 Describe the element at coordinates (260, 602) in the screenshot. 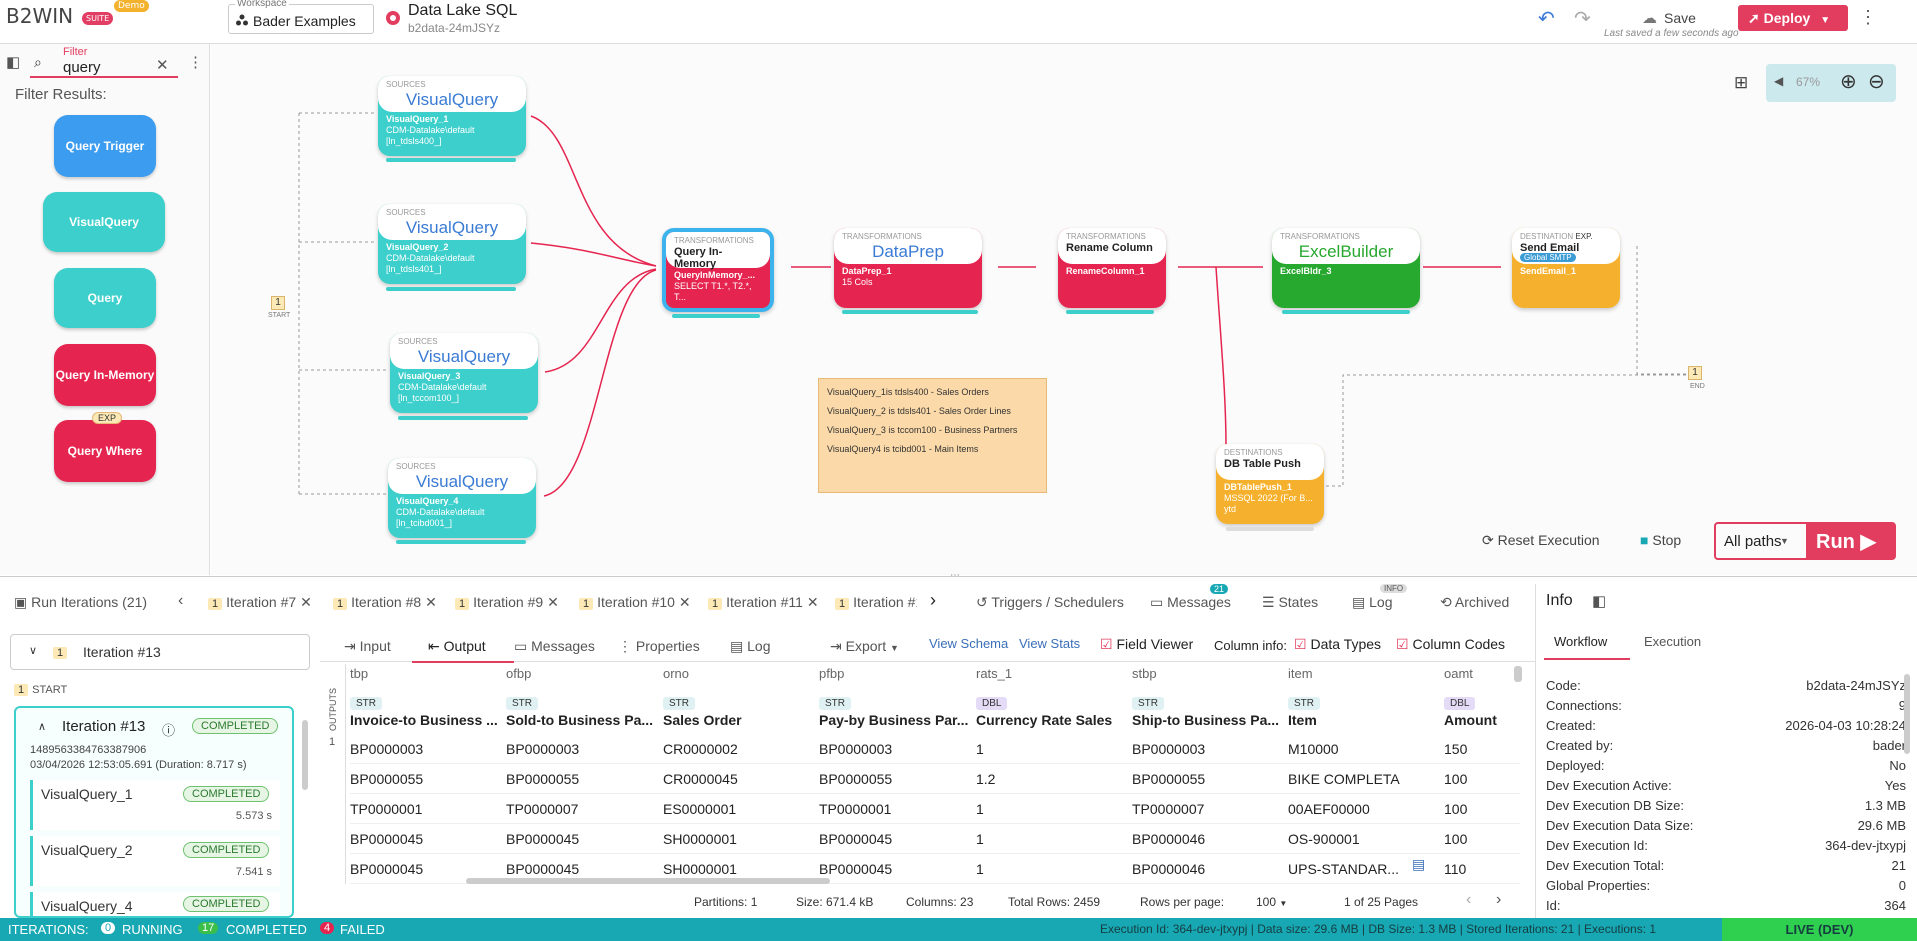

I see `tab-iteration-7: 1 Iteration #7 ✕` at that location.